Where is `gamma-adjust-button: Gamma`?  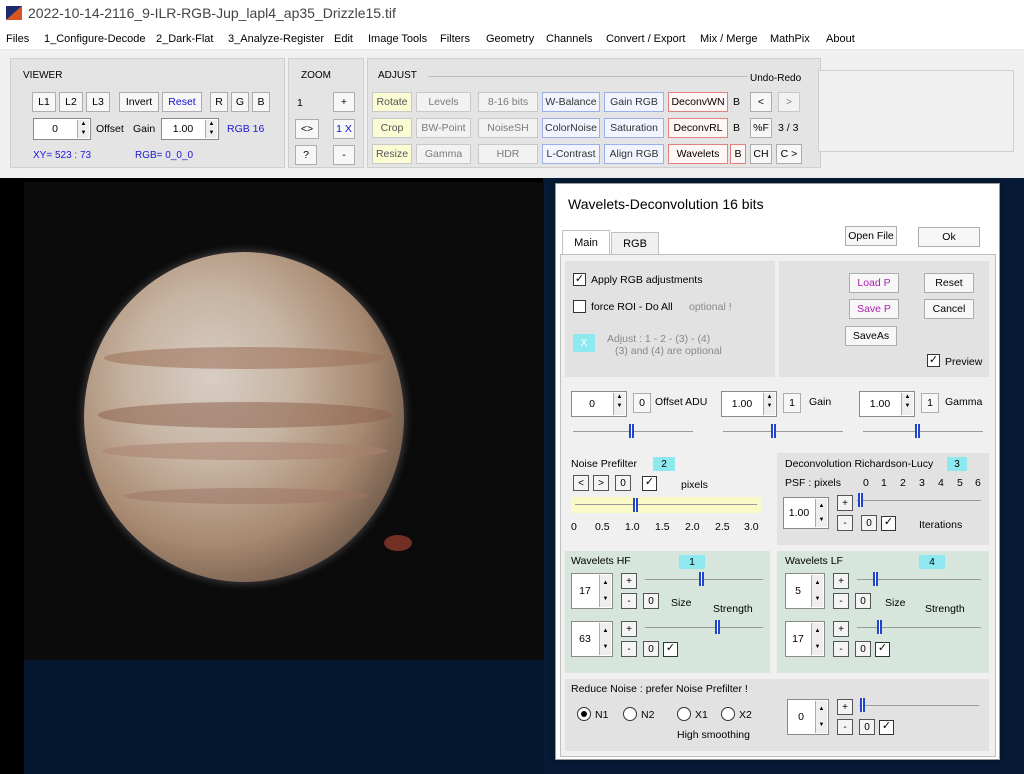
gamma-adjust-button: Gamma is located at coordinates (443, 154).